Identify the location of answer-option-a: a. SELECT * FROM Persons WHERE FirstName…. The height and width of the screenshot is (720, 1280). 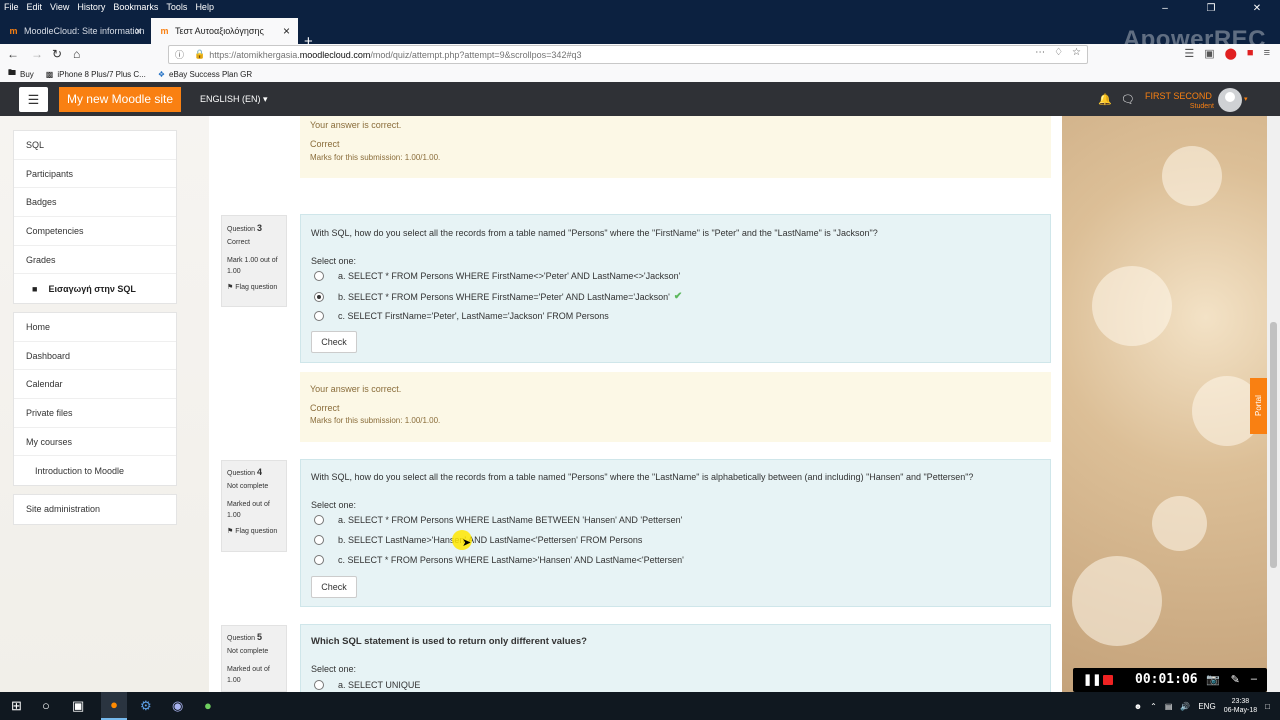
(497, 276).